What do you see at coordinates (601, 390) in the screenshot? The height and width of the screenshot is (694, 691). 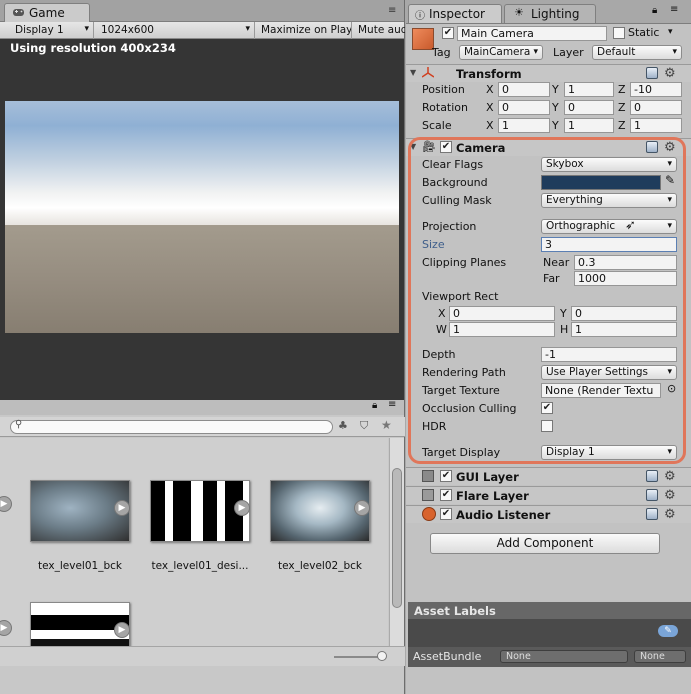 I see `target-texture-field: None (Render Textu` at bounding box center [601, 390].